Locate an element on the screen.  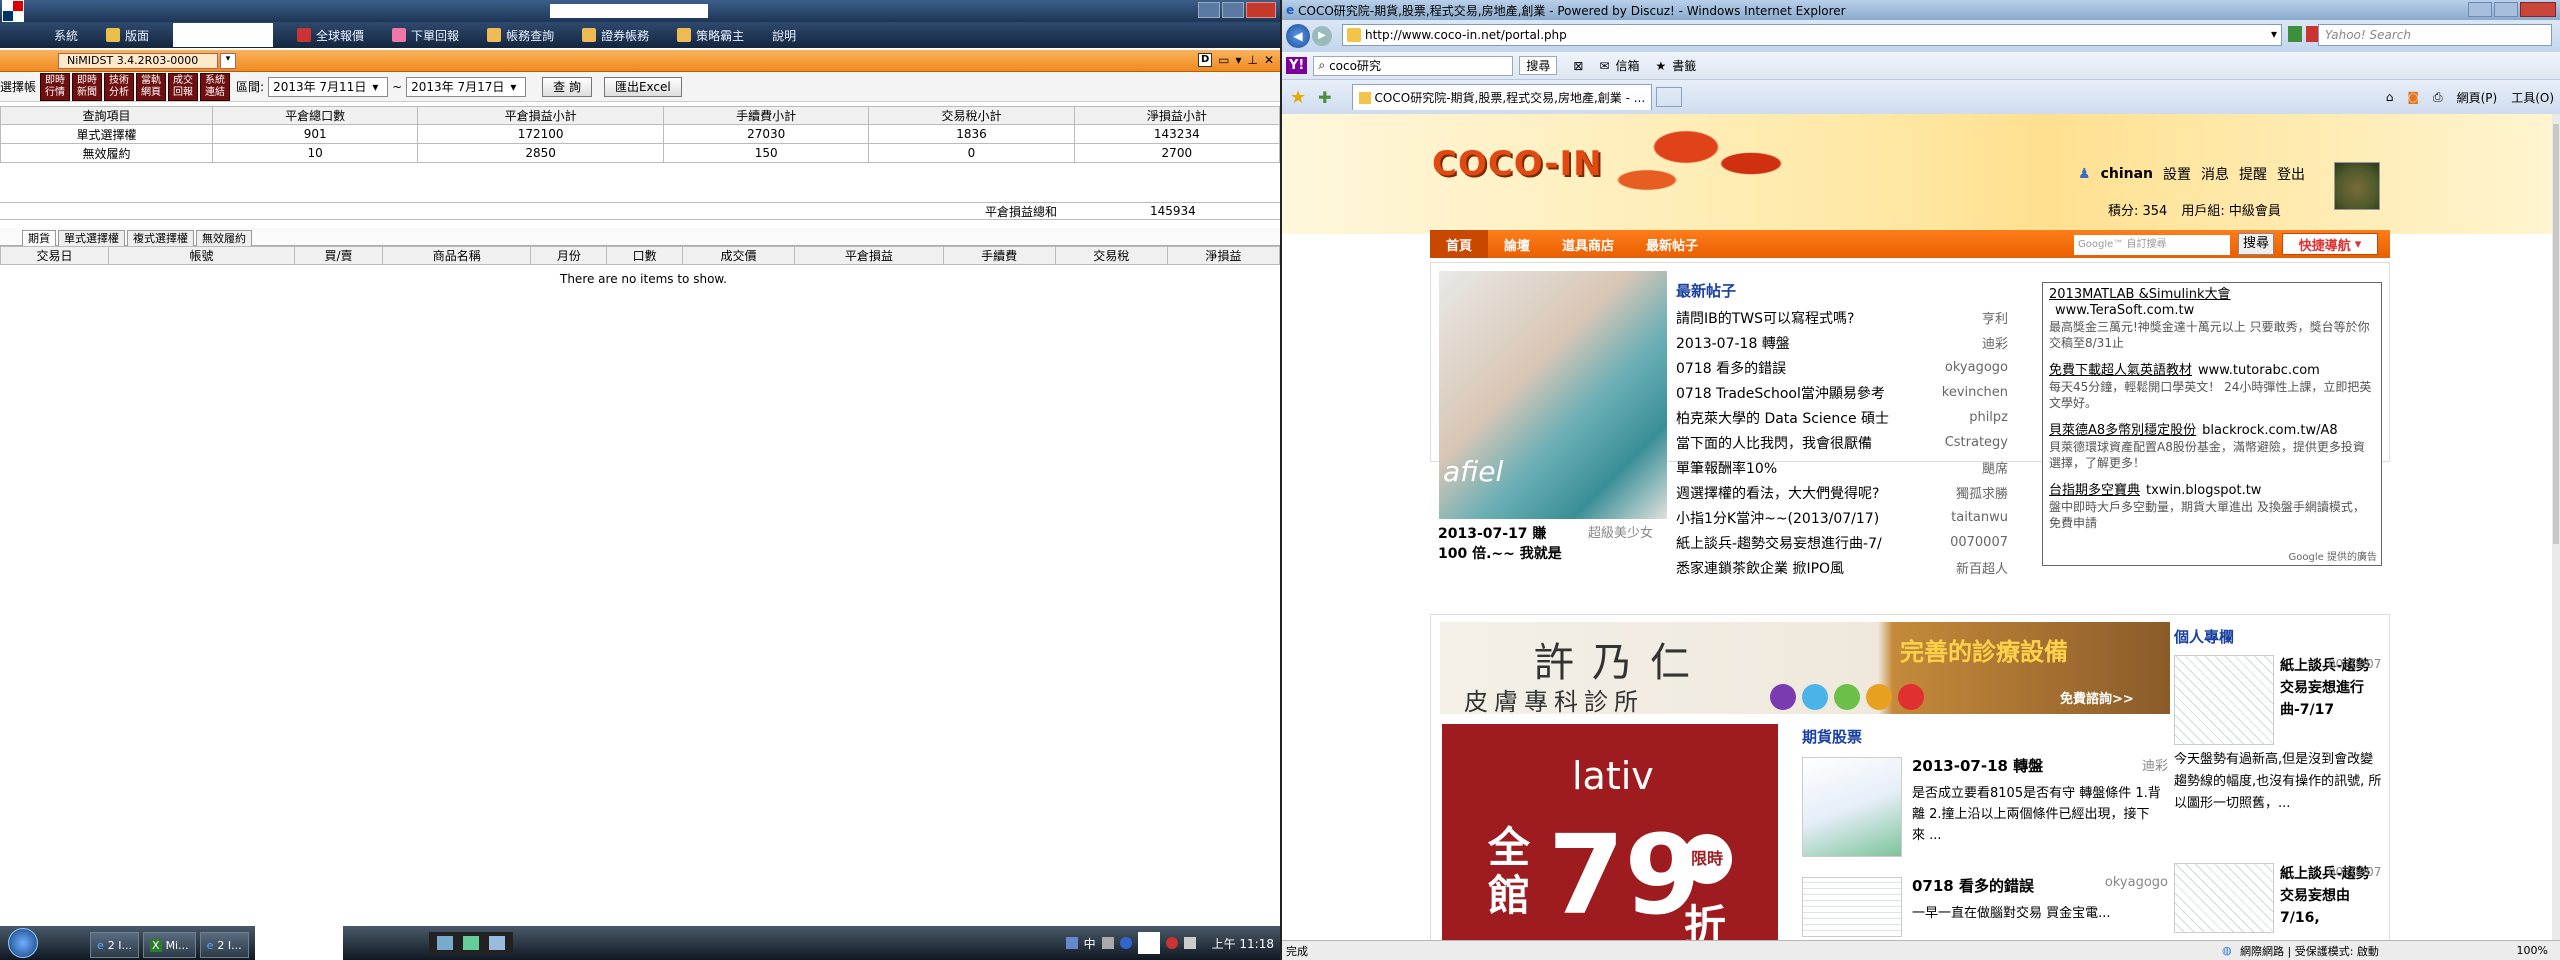
featured-caption-line-2: 100 倍.~~ 我就是 is located at coordinates (1553, 554).